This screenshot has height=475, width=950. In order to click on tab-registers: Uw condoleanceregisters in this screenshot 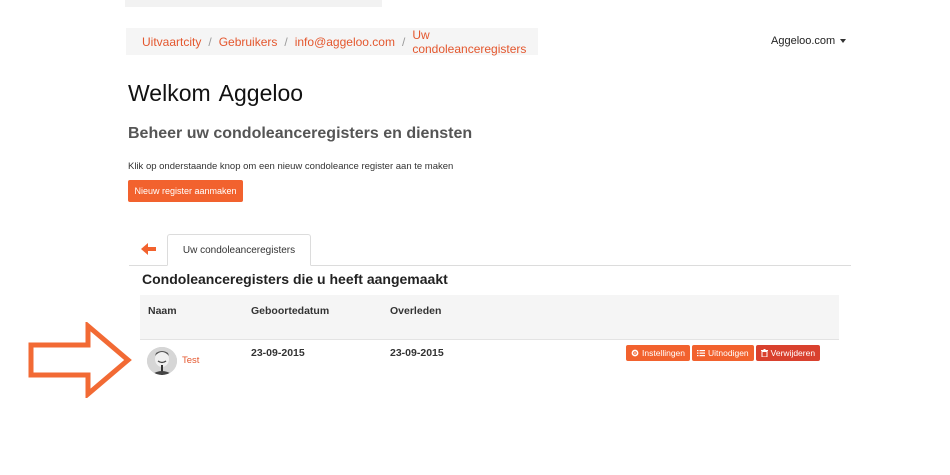, I will do `click(239, 250)`.